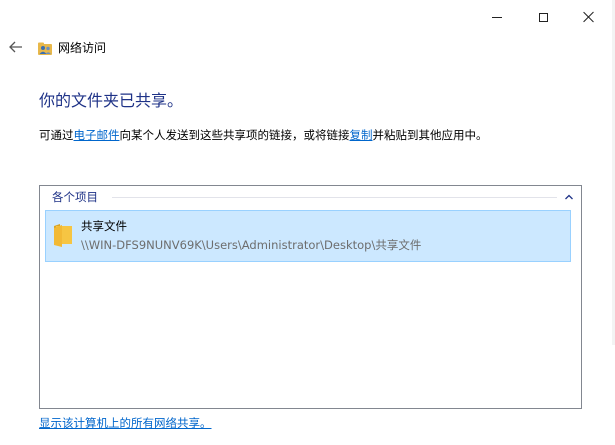 The image size is (615, 445). What do you see at coordinates (334, 197) in the screenshot?
I see `group-divider` at bounding box center [334, 197].